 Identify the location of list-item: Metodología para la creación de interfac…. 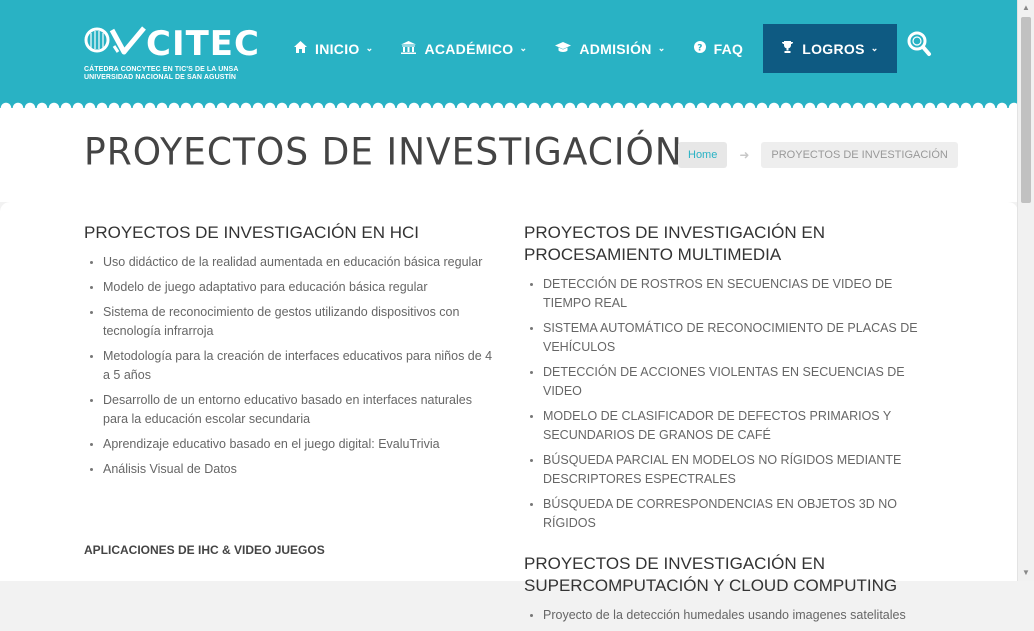
(289, 366).